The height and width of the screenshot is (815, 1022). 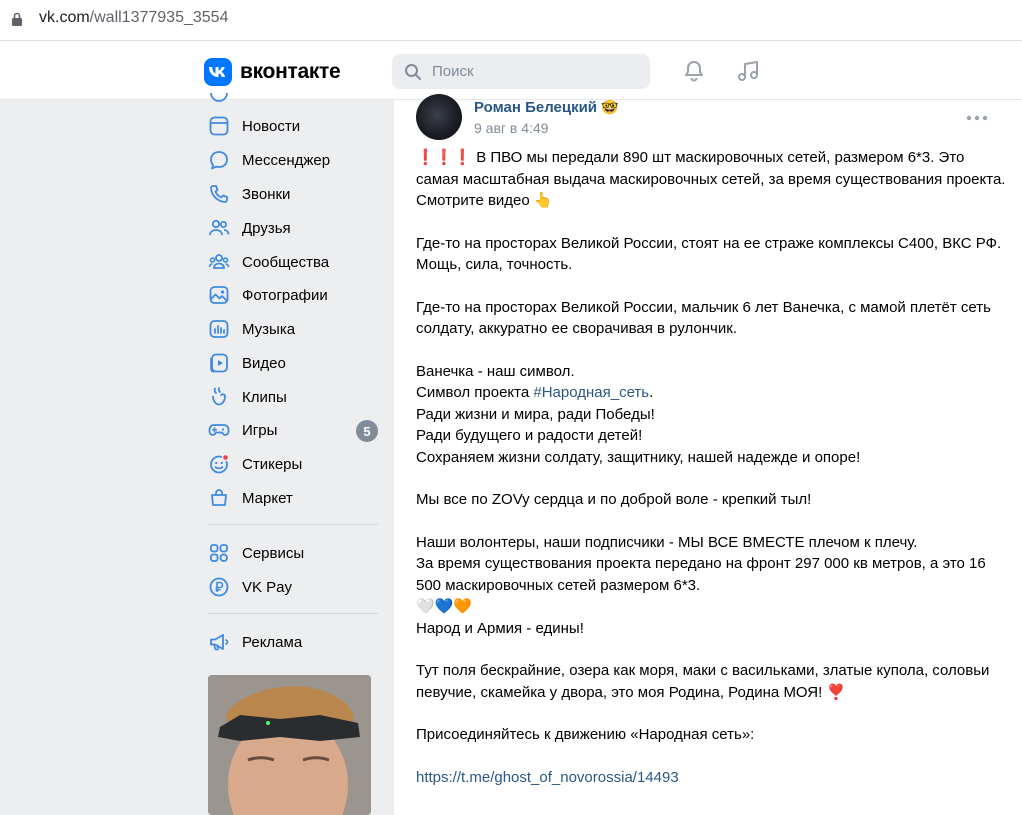 I want to click on ad-photo-illustration, so click(x=289, y=745).